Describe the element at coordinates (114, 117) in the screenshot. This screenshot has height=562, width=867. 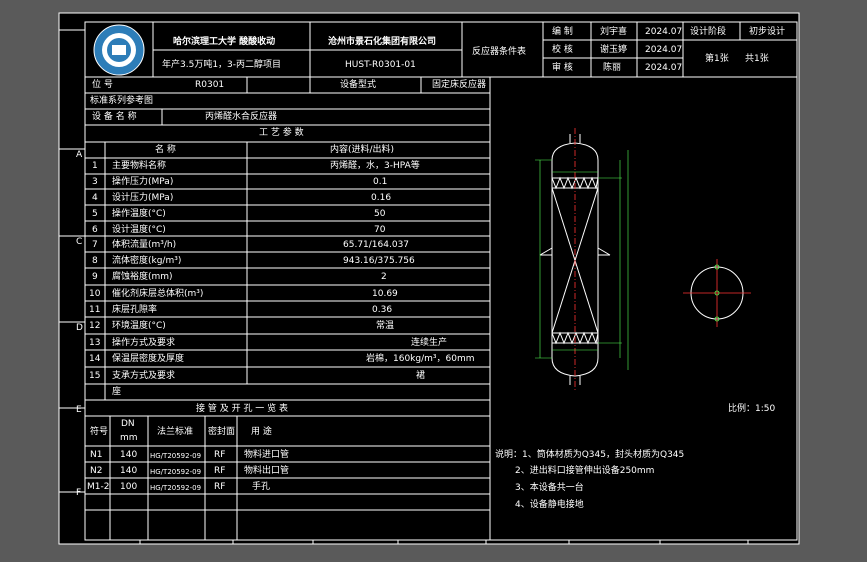
I see `name-label: 设 备 名 称` at that location.